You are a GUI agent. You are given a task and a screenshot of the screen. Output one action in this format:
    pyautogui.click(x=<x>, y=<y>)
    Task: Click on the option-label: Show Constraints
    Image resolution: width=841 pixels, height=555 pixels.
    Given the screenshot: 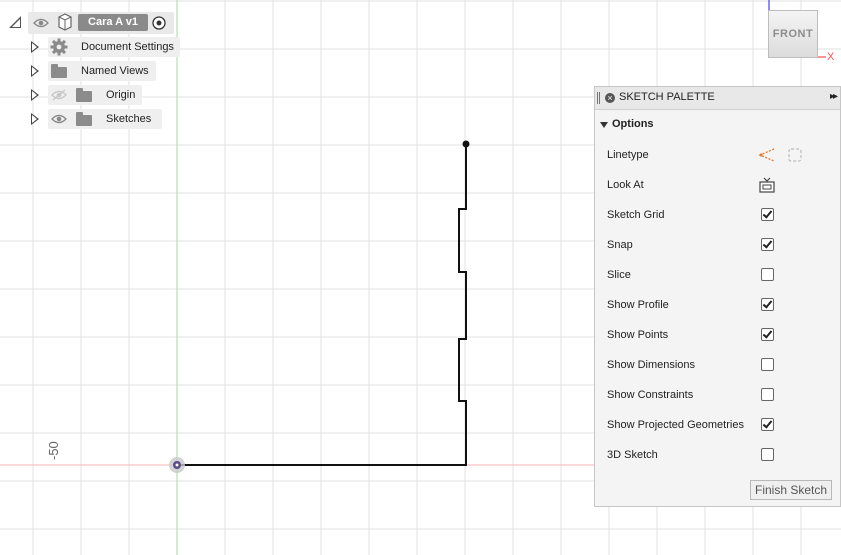 What is the action you would take?
    pyautogui.click(x=650, y=395)
    